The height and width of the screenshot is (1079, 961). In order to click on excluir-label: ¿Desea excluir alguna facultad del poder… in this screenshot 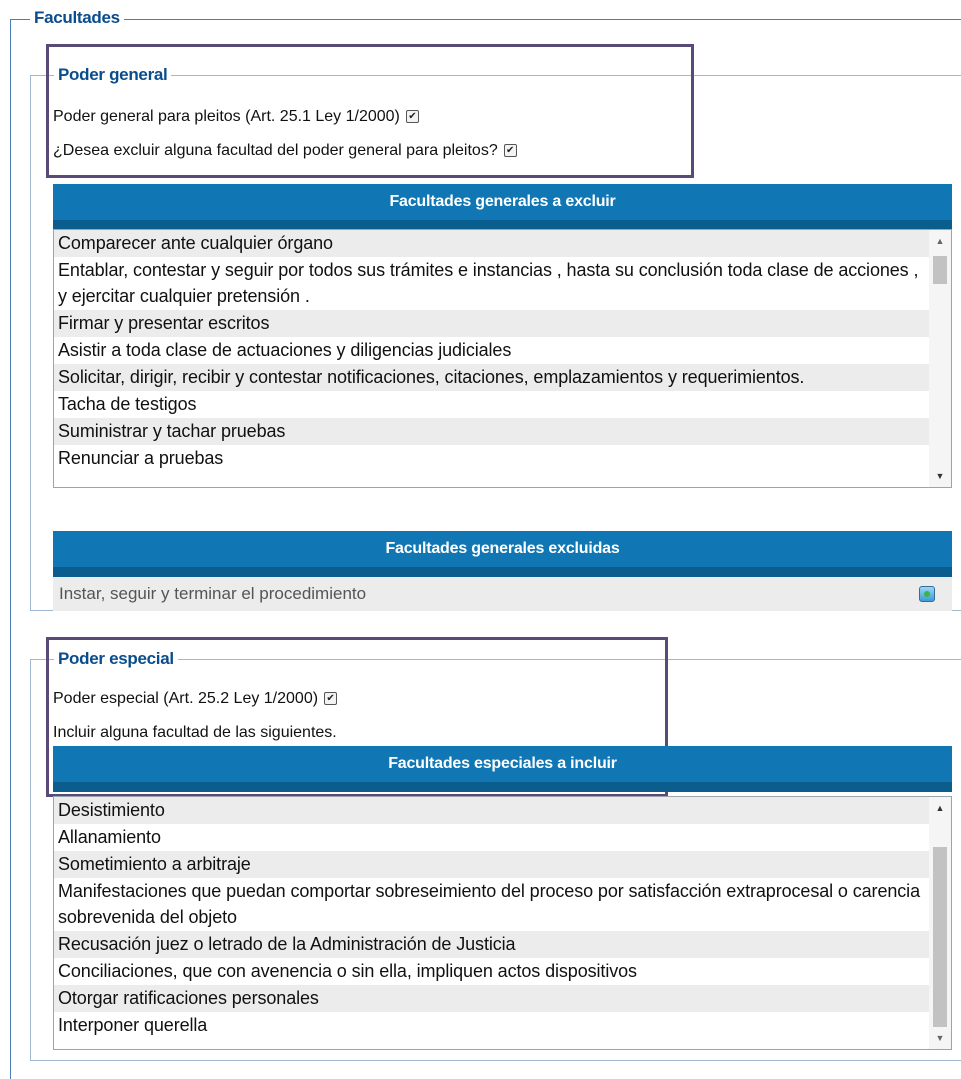, I will do `click(275, 150)`.